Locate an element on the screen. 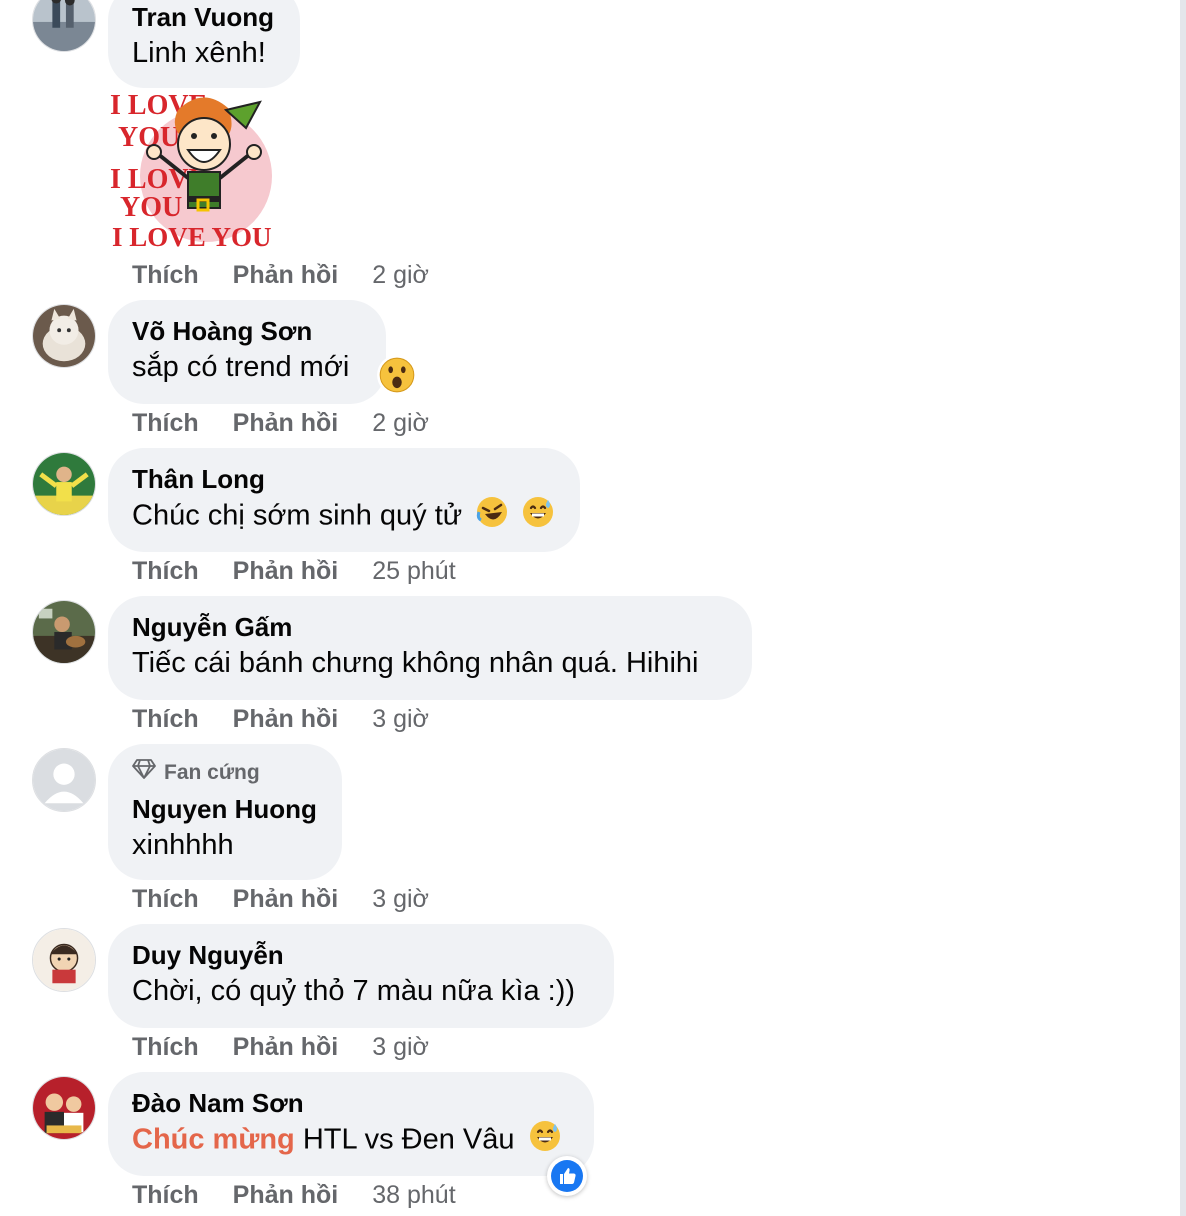  comment-actions: Thích Phản hồi 25 phút is located at coordinates (294, 571).